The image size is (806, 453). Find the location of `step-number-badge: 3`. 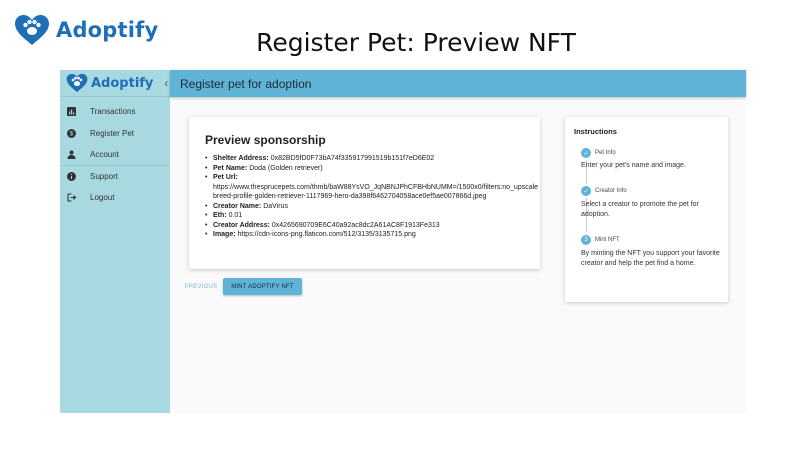

step-number-badge: 3 is located at coordinates (586, 240).